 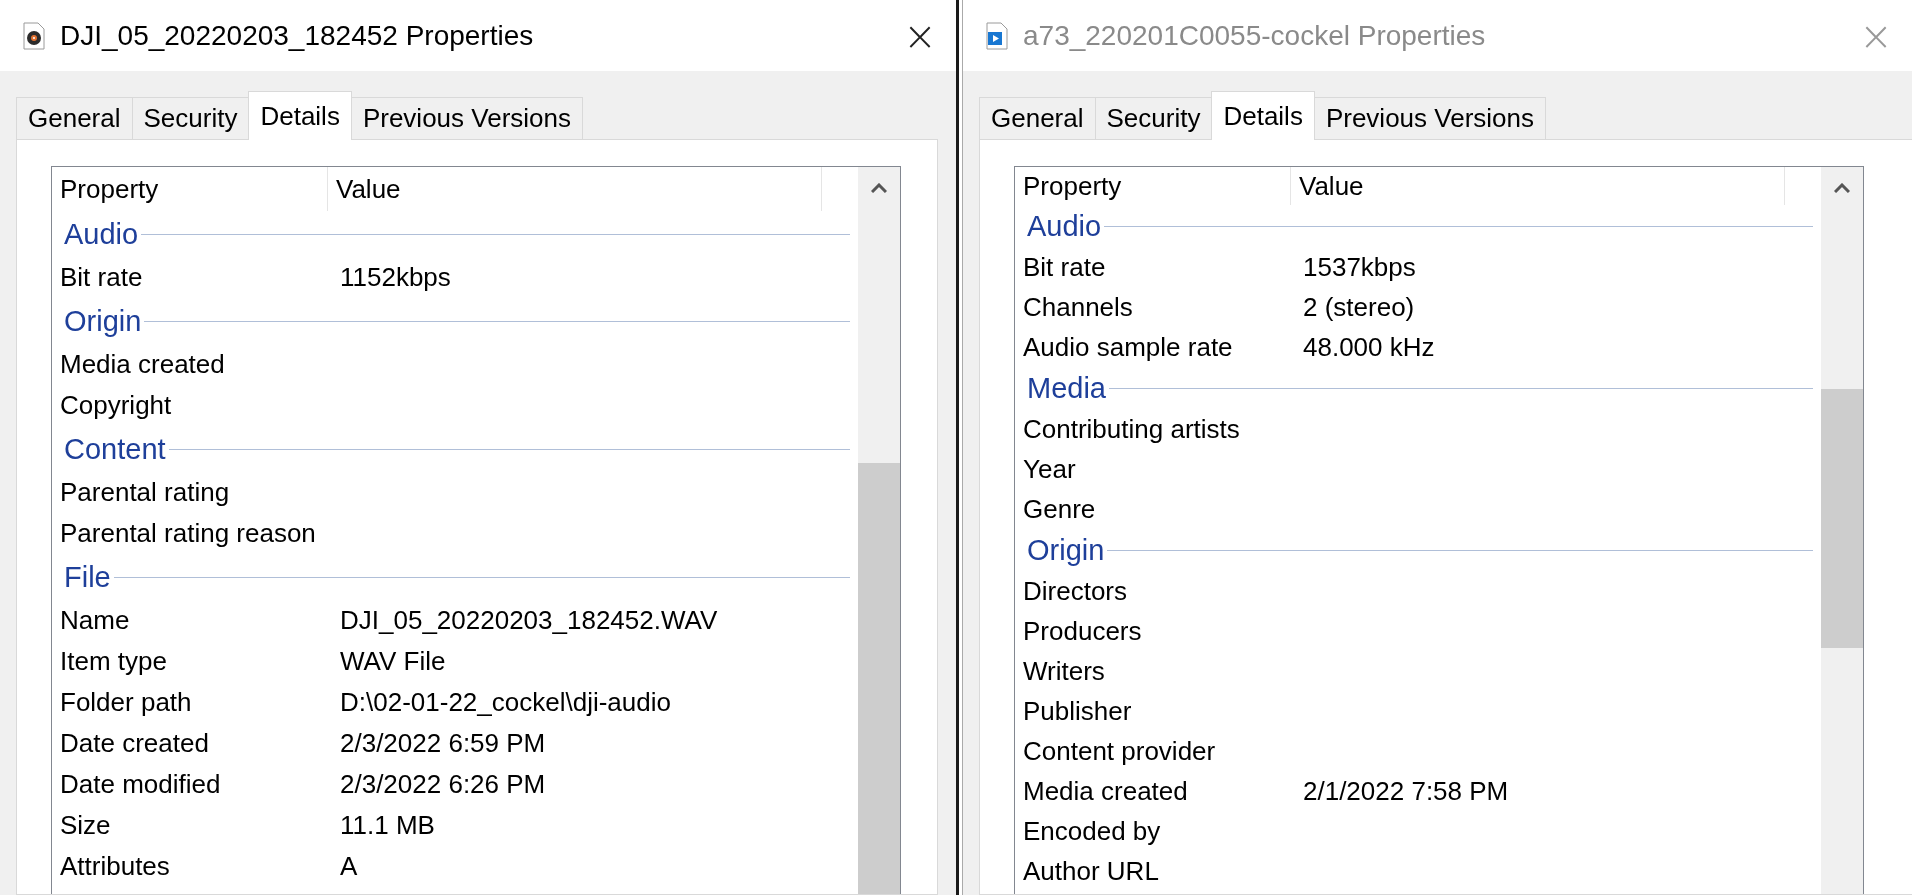 I want to click on property-name: Parental rating, so click(x=145, y=492).